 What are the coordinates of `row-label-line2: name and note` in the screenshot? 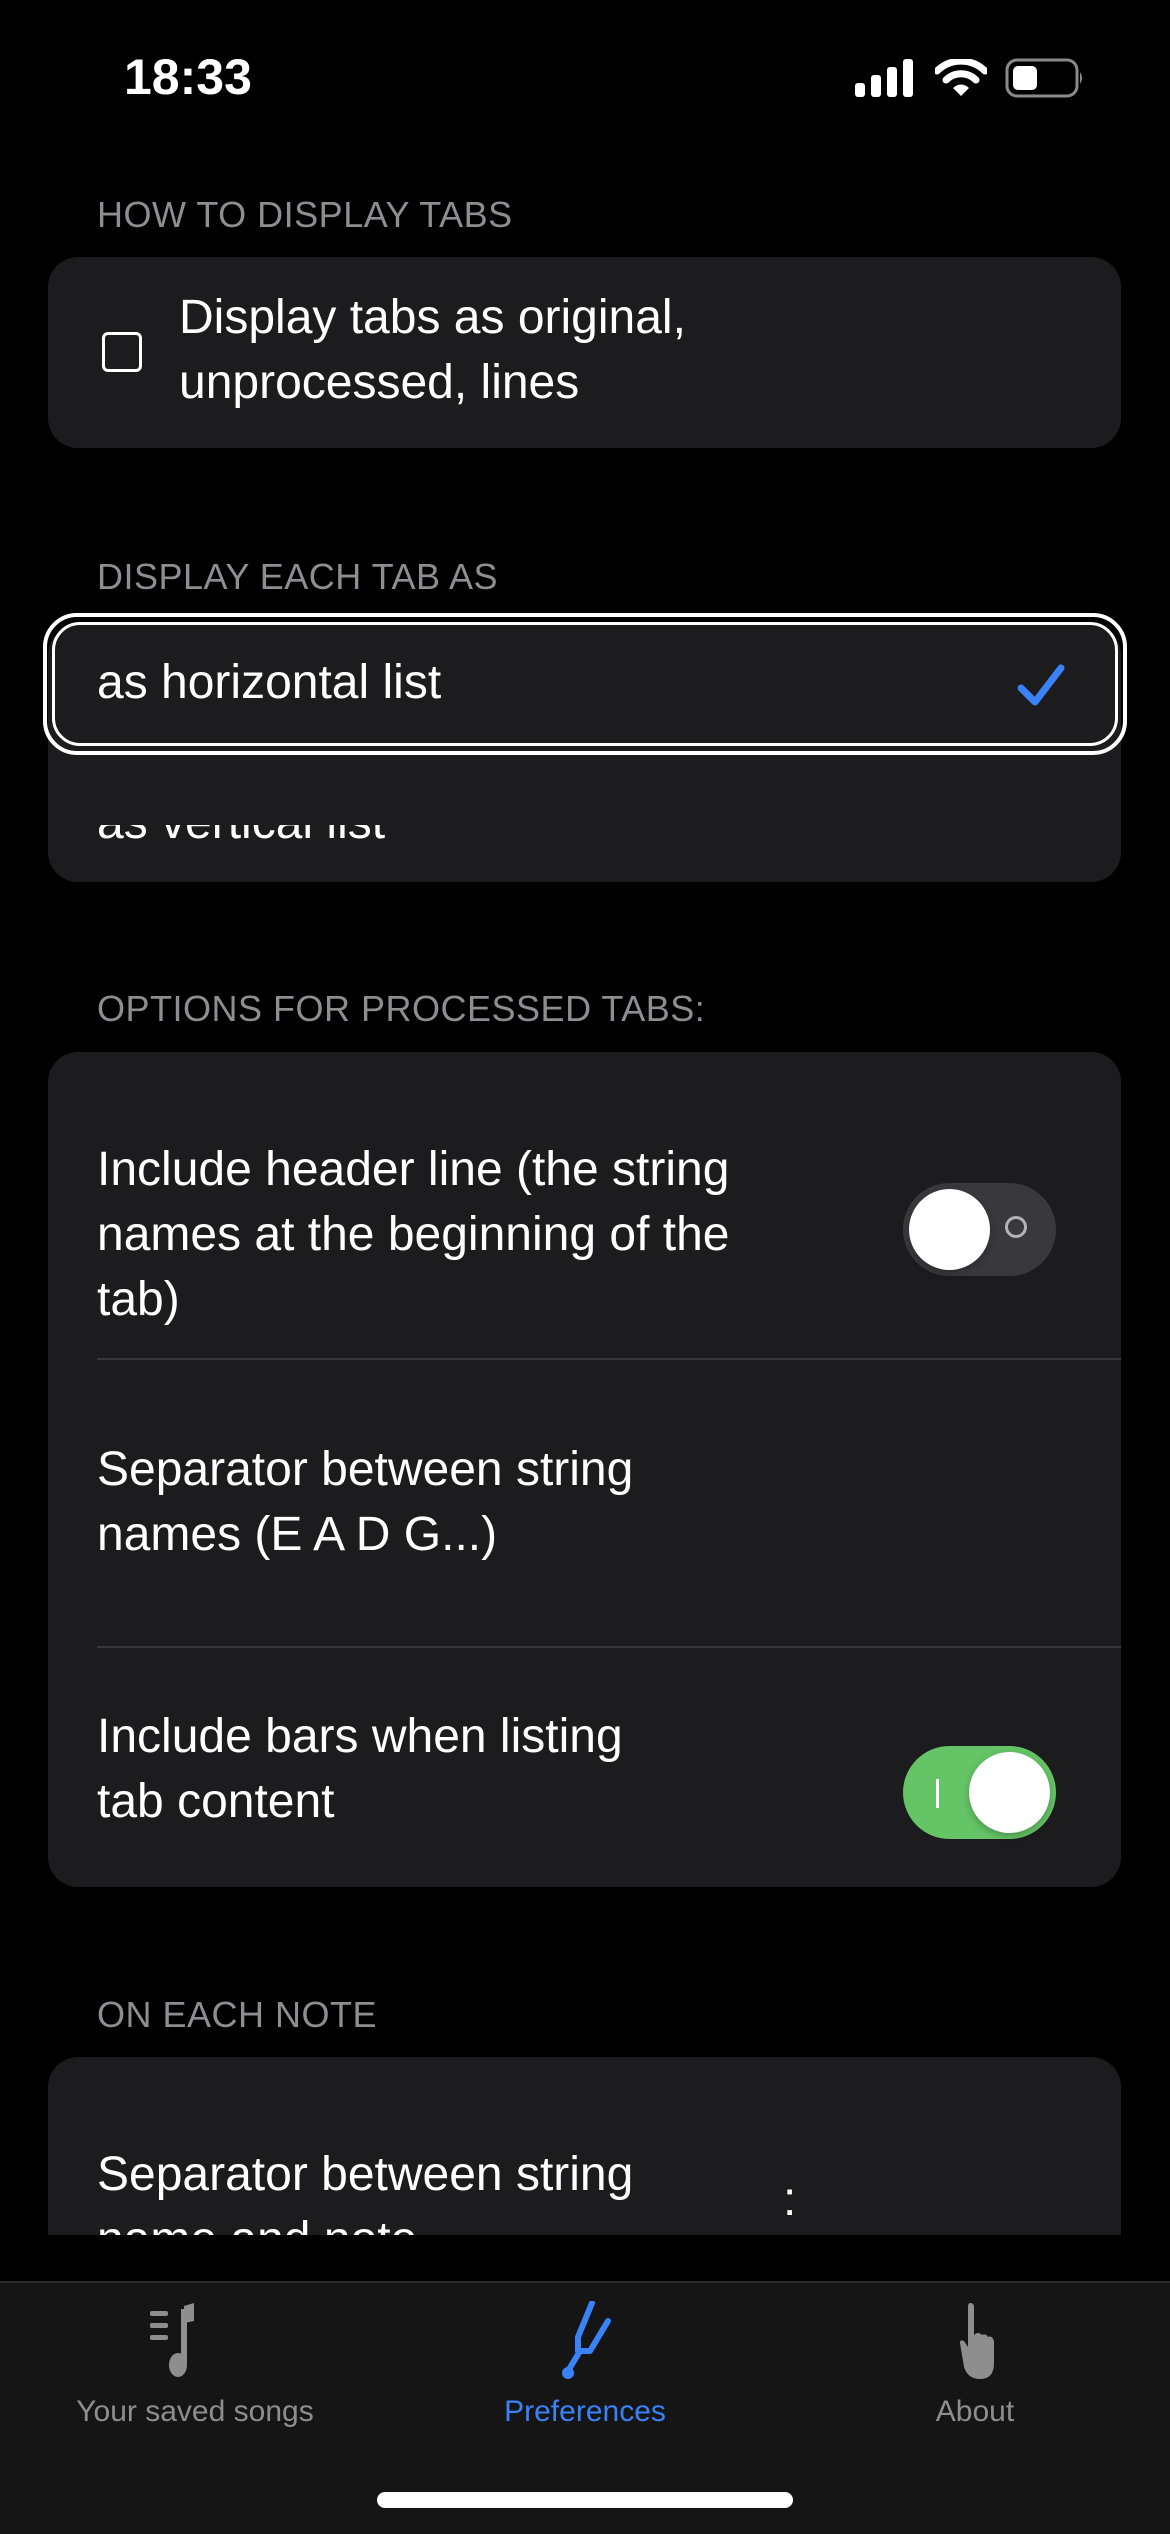 It's located at (365, 2221).